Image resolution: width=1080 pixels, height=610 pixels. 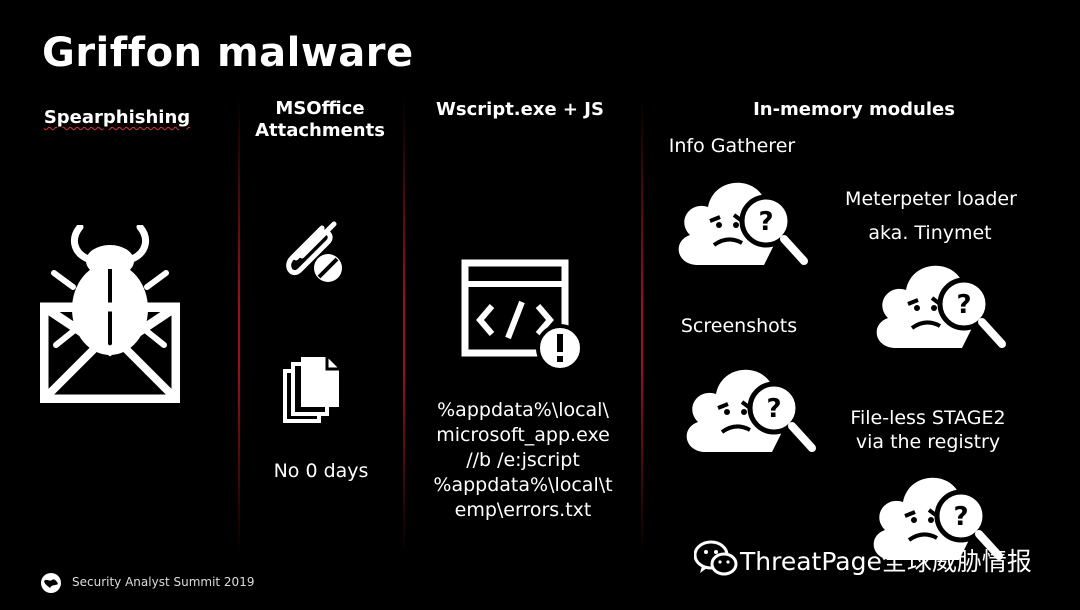 What do you see at coordinates (523, 485) in the screenshot?
I see `command-line-4: %appdata%\local\t` at bounding box center [523, 485].